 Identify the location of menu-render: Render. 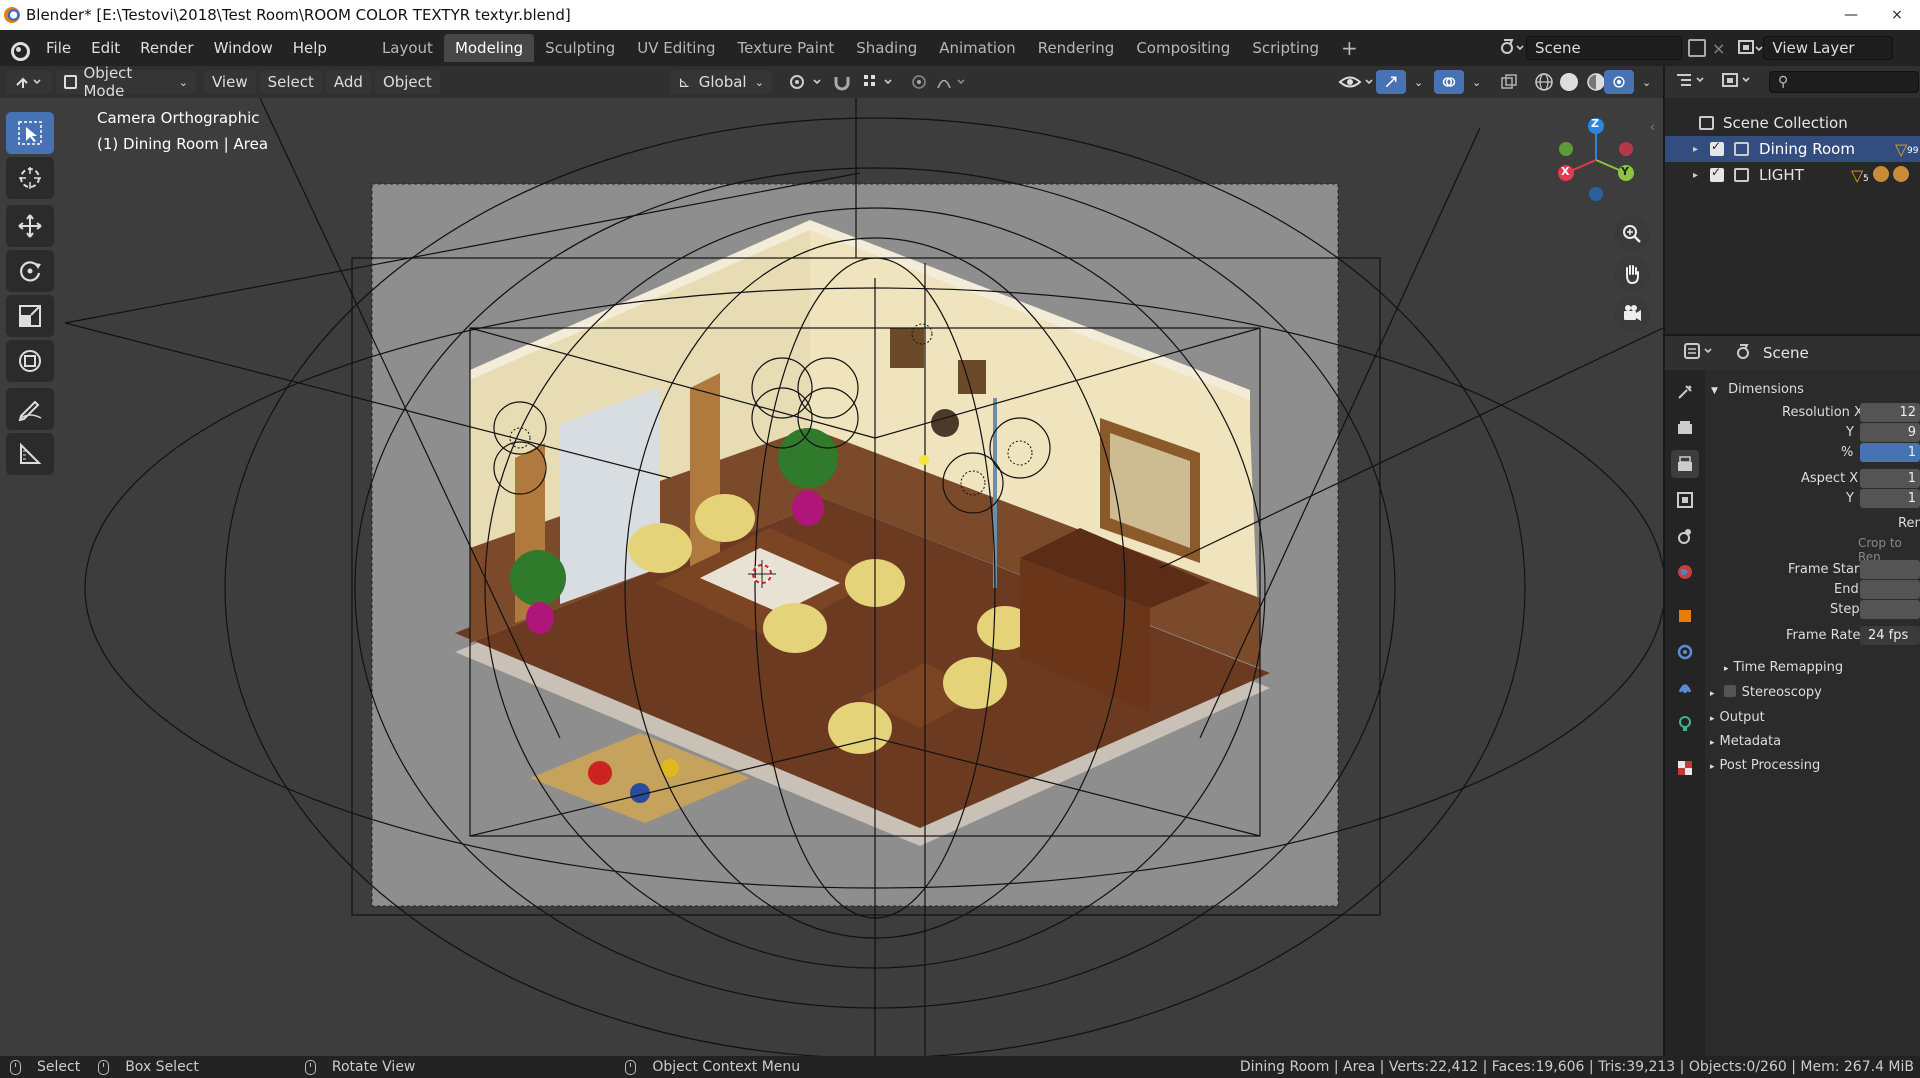
(166, 48).